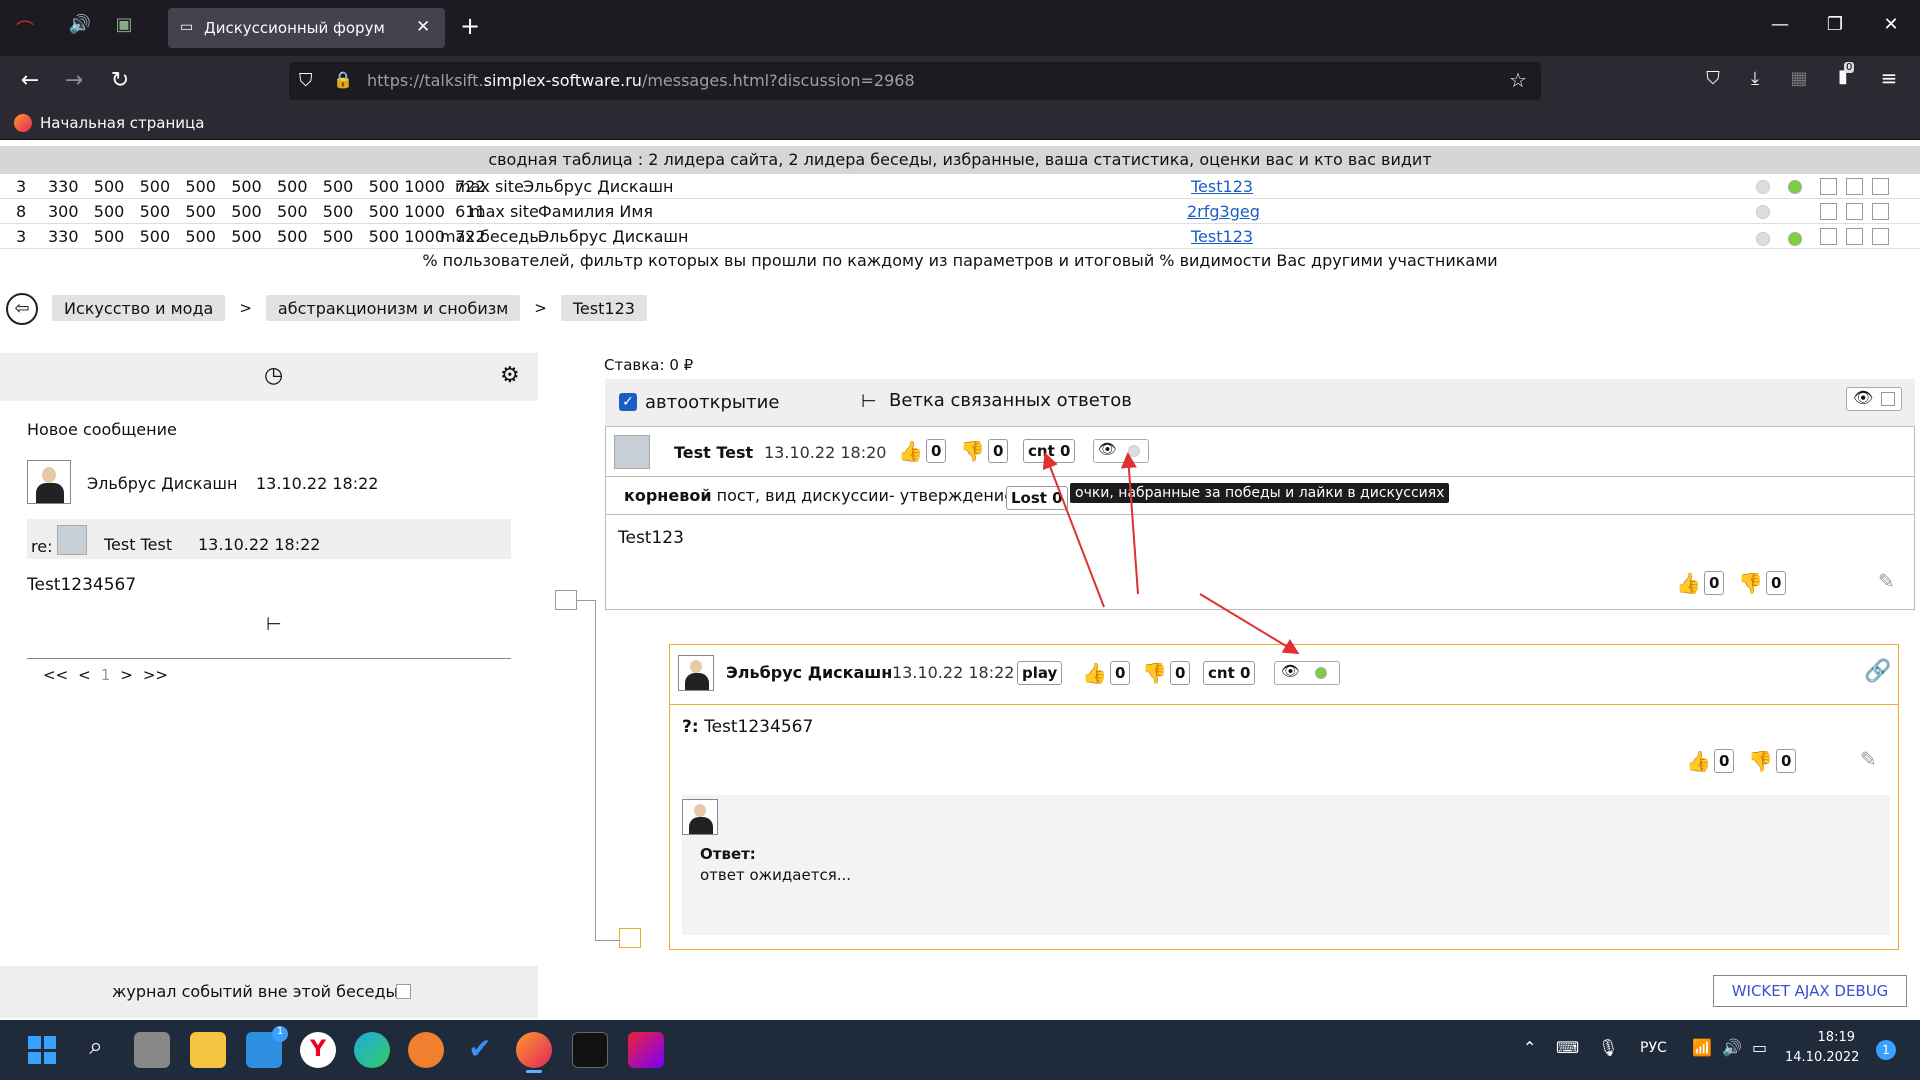  What do you see at coordinates (1810, 991) in the screenshot?
I see `wicket-debug-button: WICKET AJAX DEBUG` at bounding box center [1810, 991].